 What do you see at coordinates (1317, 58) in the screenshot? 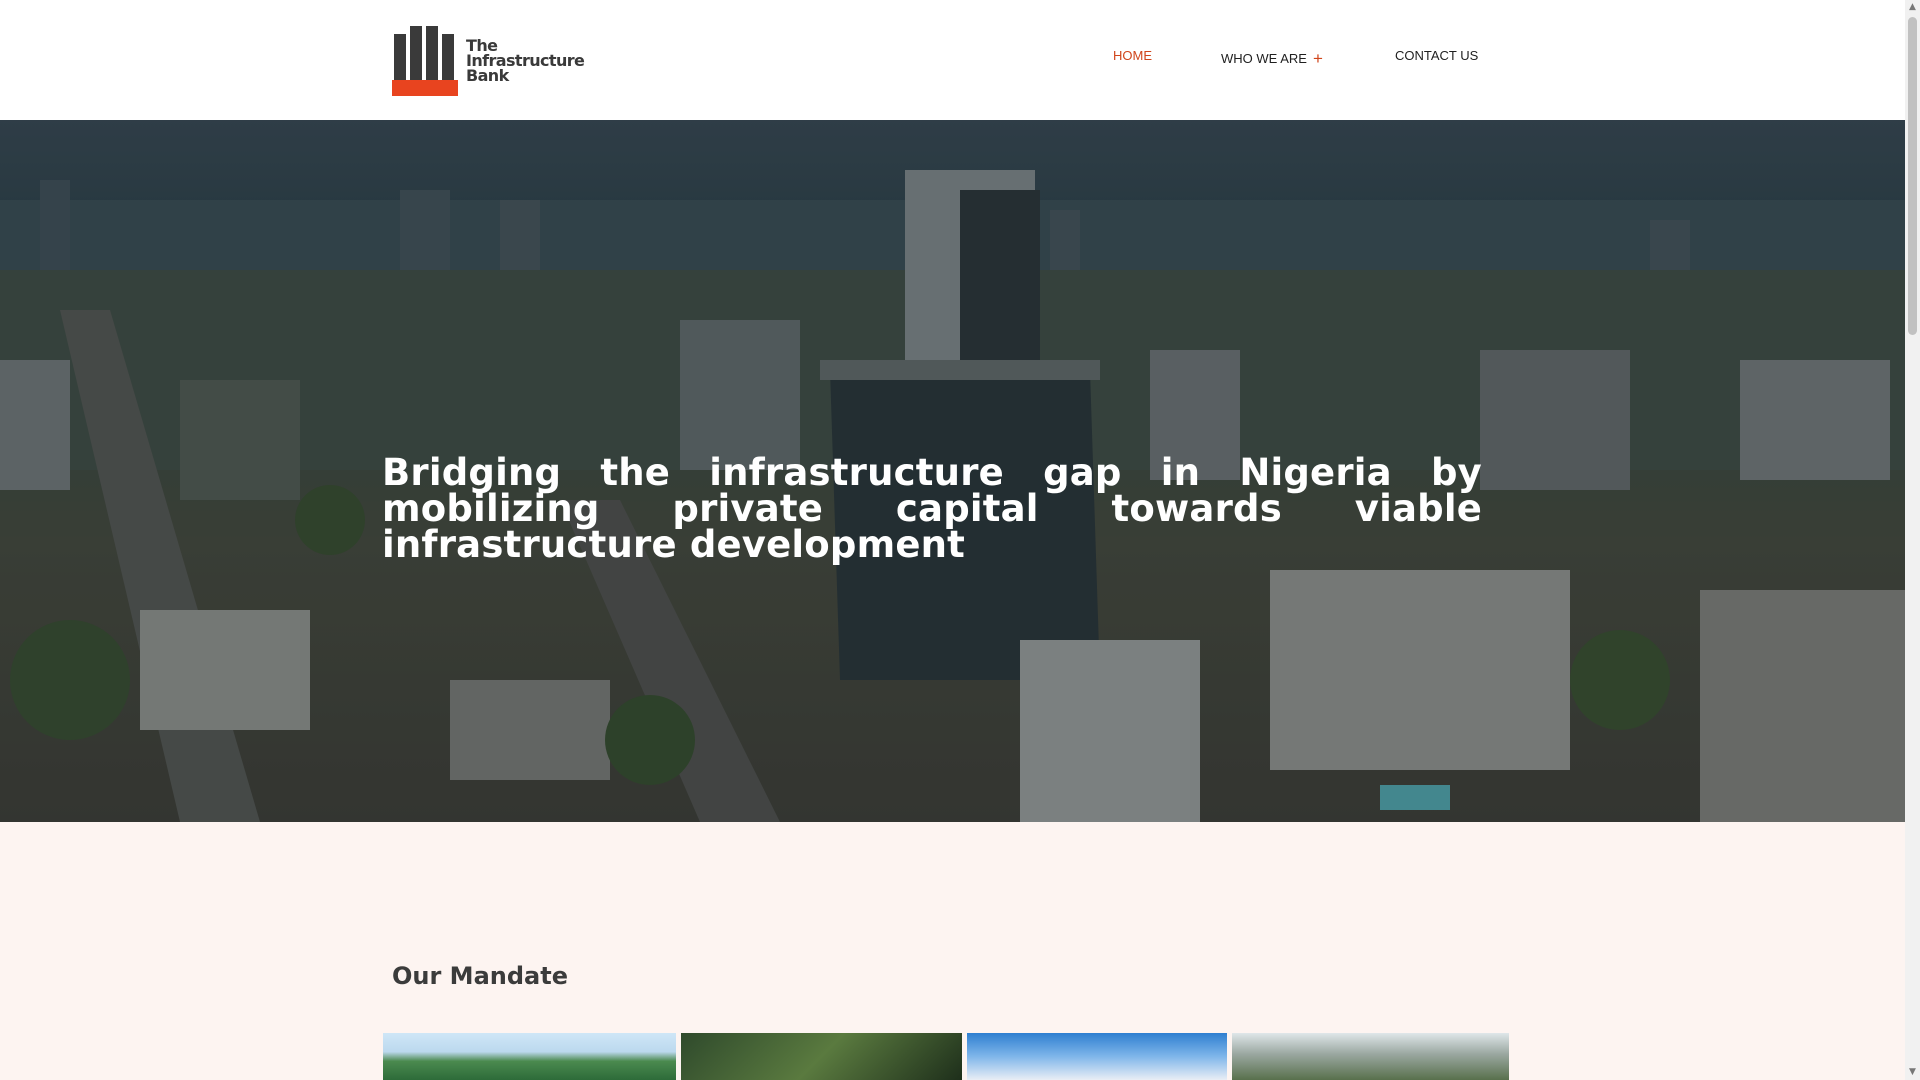
I see `plus-icon: +` at bounding box center [1317, 58].